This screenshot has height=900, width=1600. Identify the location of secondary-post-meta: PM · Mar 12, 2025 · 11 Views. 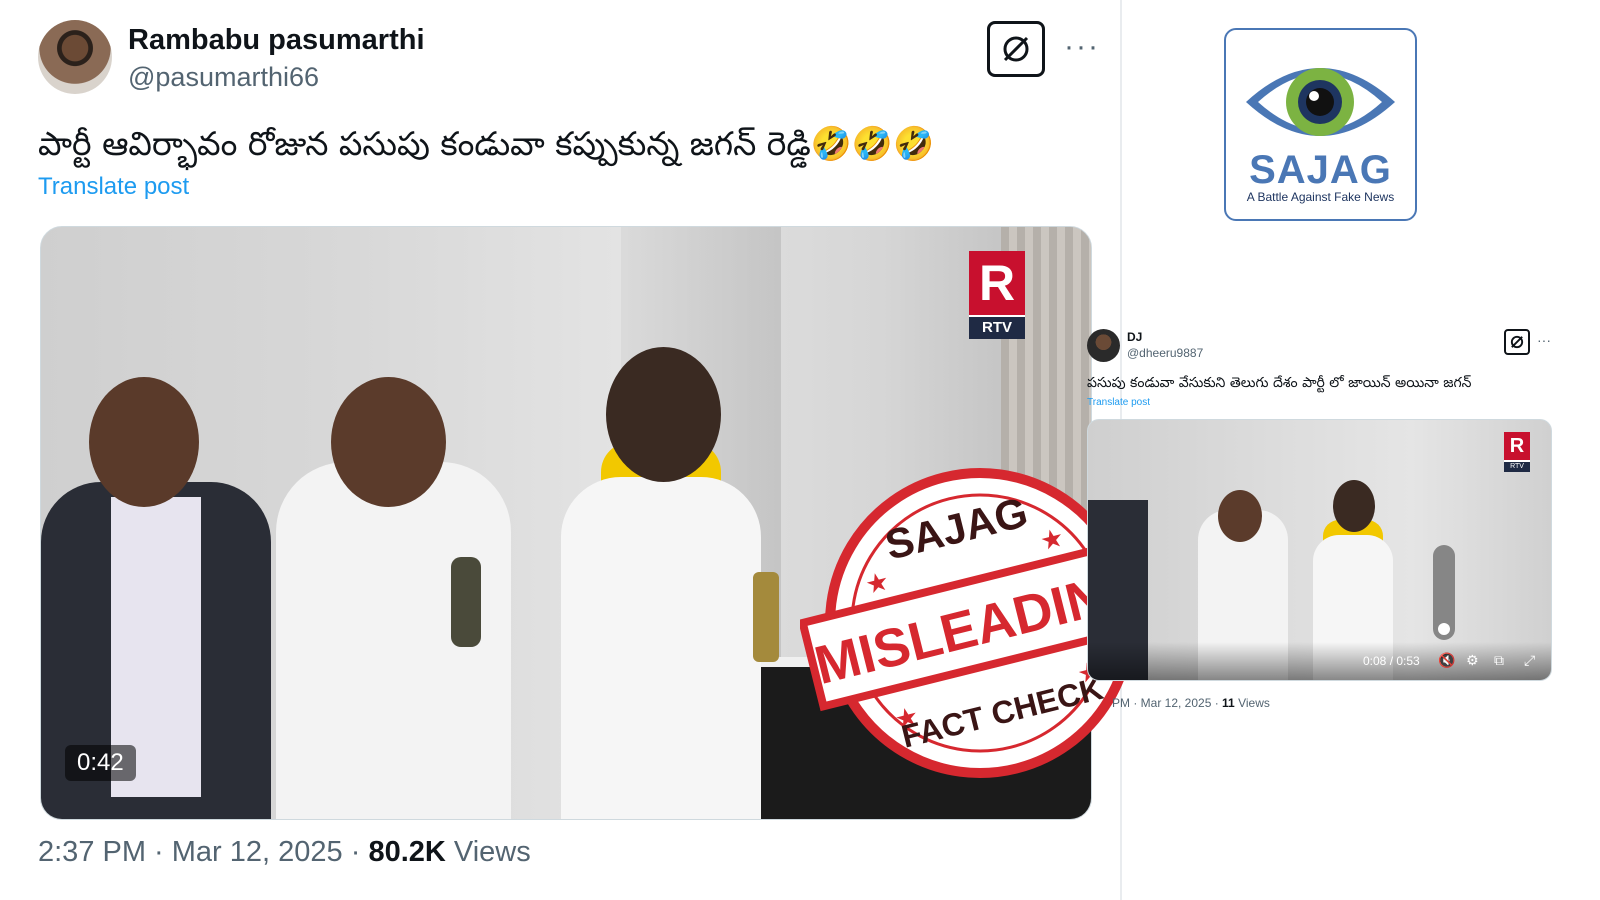
(1191, 703).